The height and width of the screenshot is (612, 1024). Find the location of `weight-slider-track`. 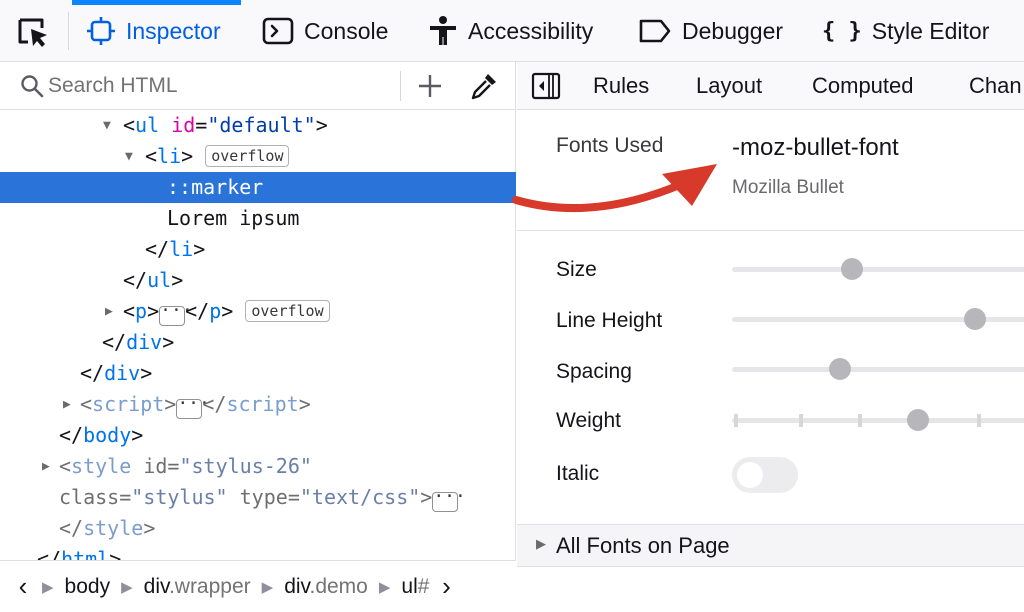

weight-slider-track is located at coordinates (878, 420).